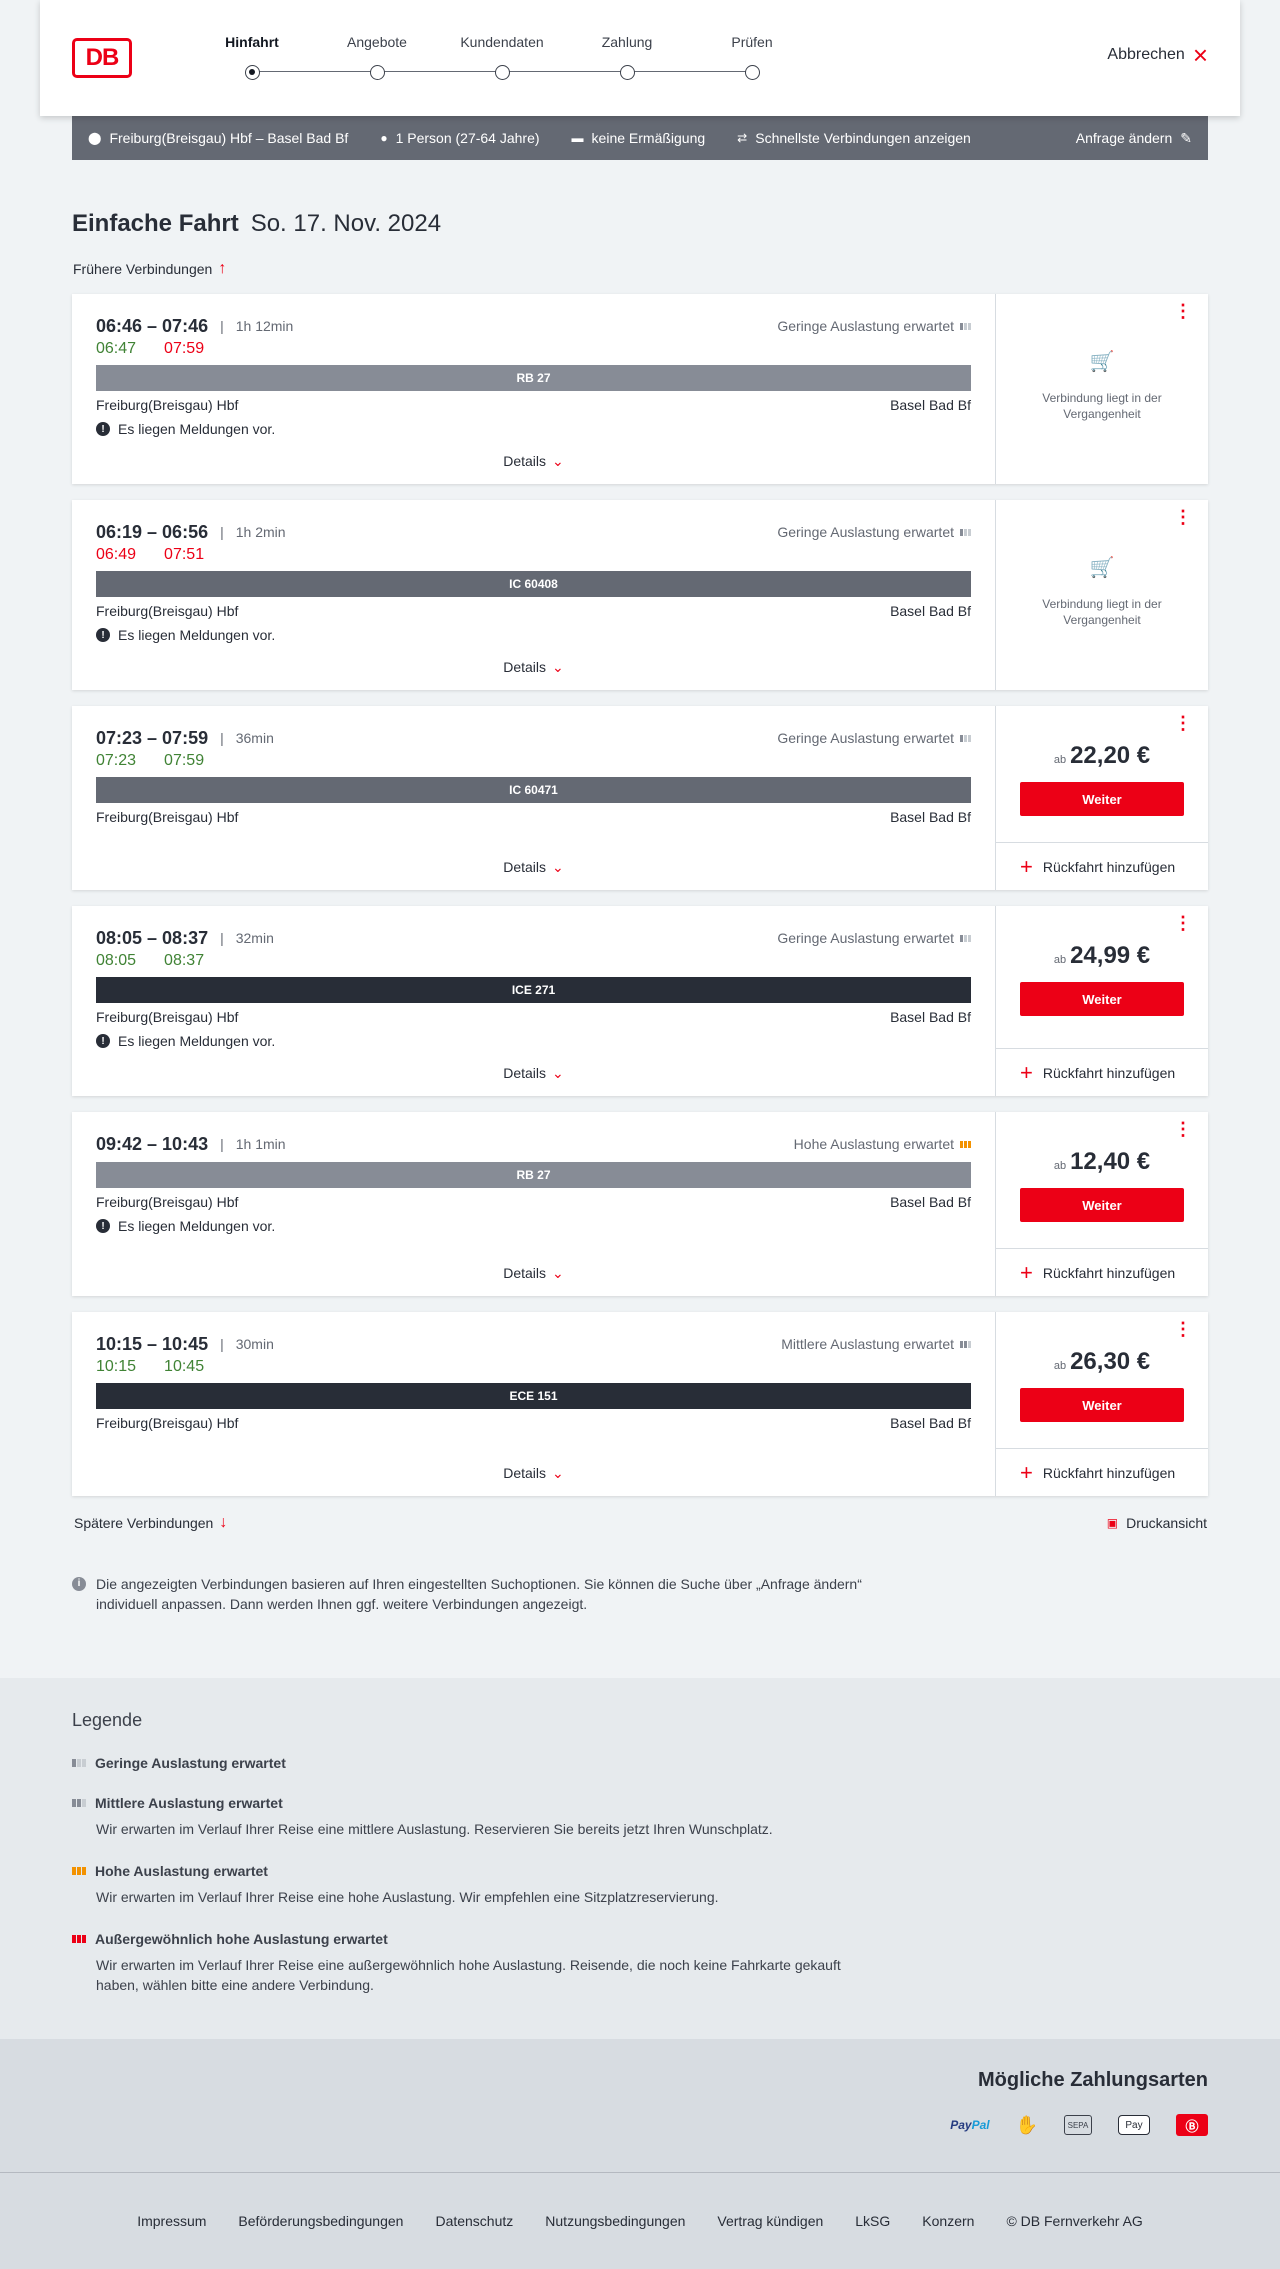 Image resolution: width=1280 pixels, height=2269 pixels. I want to click on db-logo: DB, so click(102, 58).